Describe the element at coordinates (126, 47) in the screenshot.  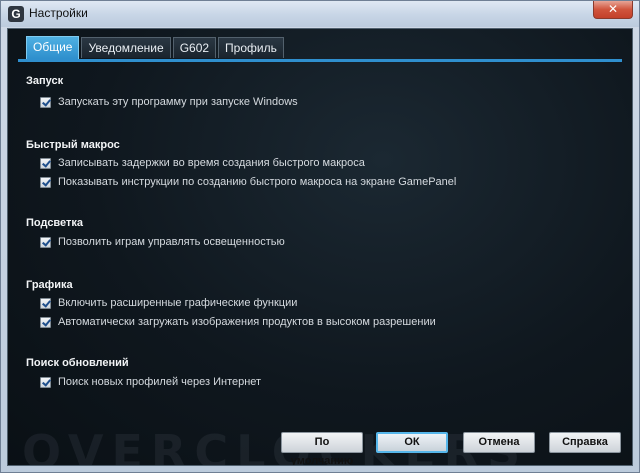
I see `tab-notification: Уведомление` at that location.